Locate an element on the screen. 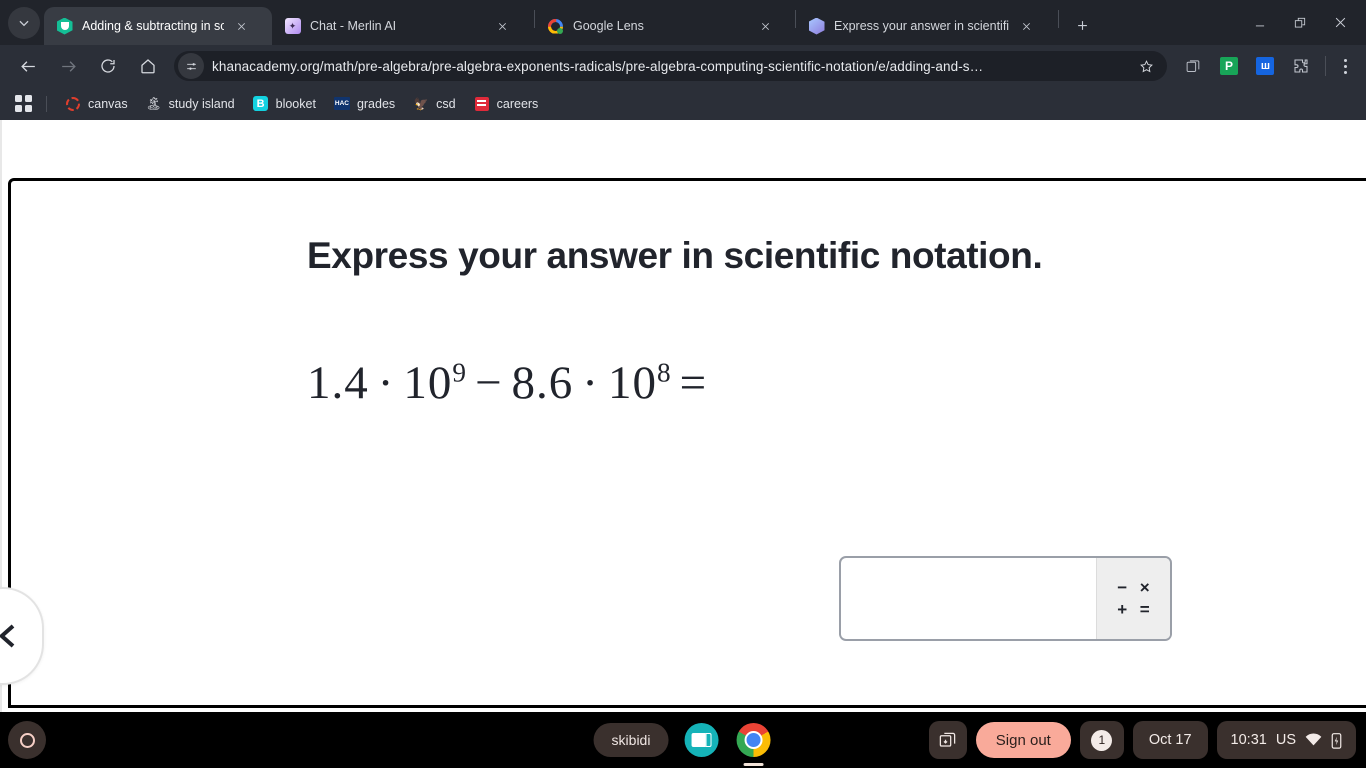 This screenshot has width=1366, height=768. user-name: skibidi is located at coordinates (631, 740).